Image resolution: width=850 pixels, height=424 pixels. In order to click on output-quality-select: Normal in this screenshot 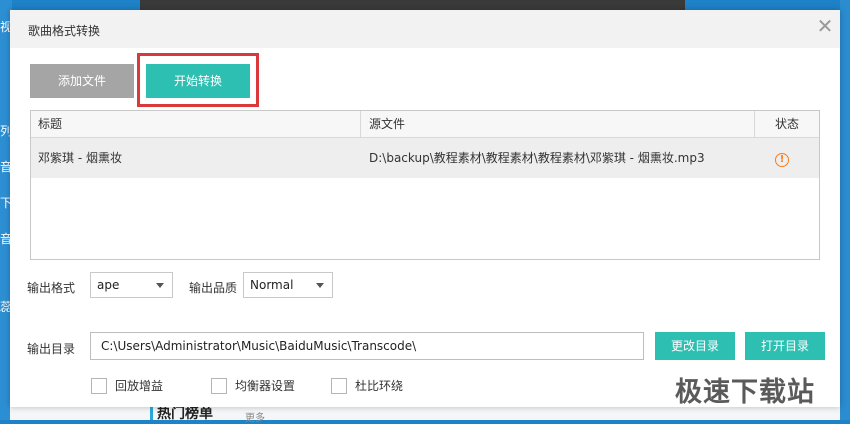, I will do `click(288, 285)`.